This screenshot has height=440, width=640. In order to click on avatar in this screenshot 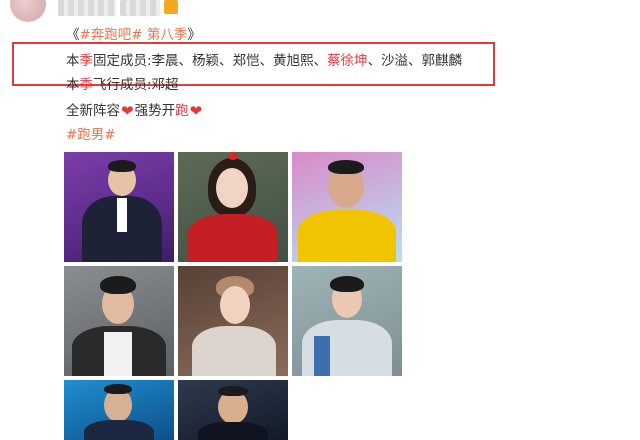, I will do `click(28, 11)`.